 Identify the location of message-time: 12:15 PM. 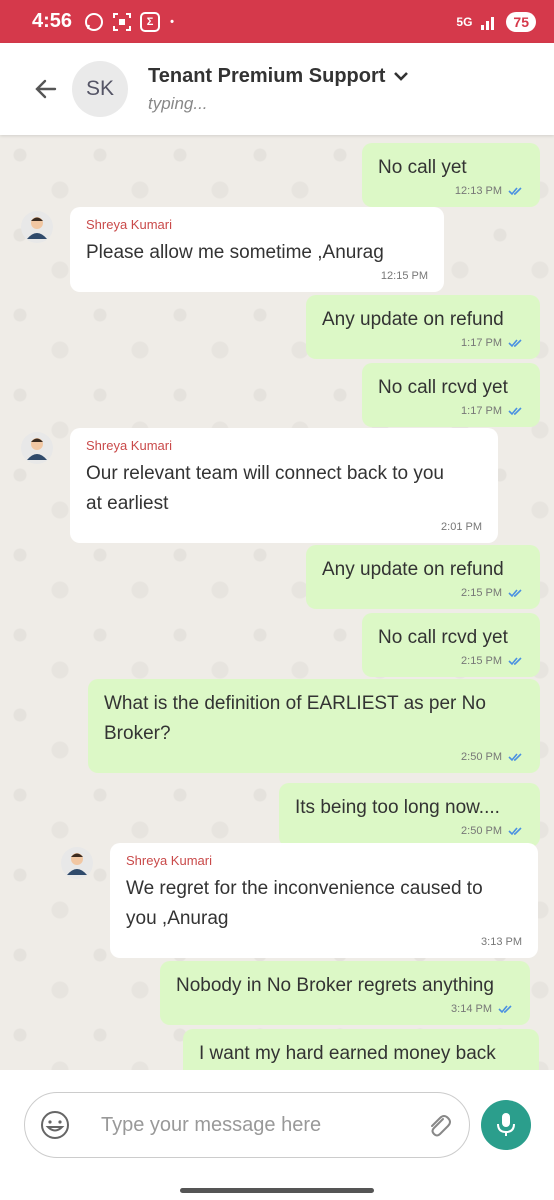
(404, 276).